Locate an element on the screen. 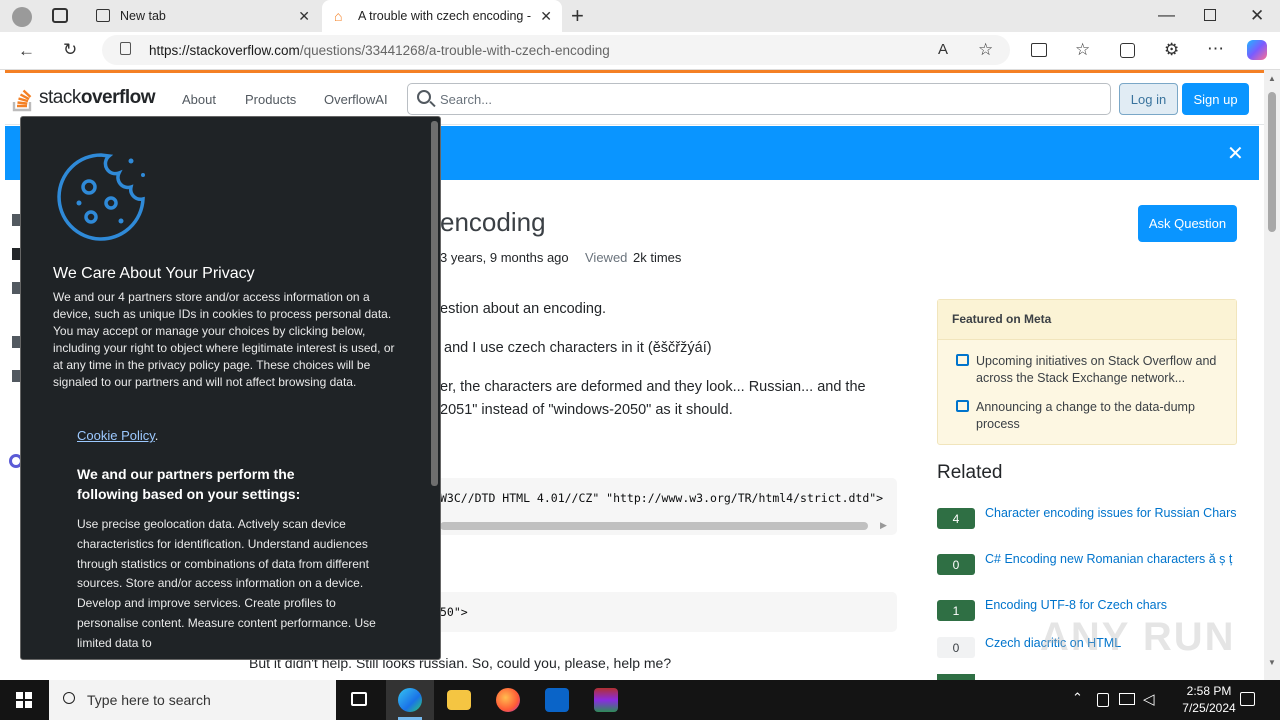 This screenshot has height=720, width=1280. task-view-icon is located at coordinates (359, 699).